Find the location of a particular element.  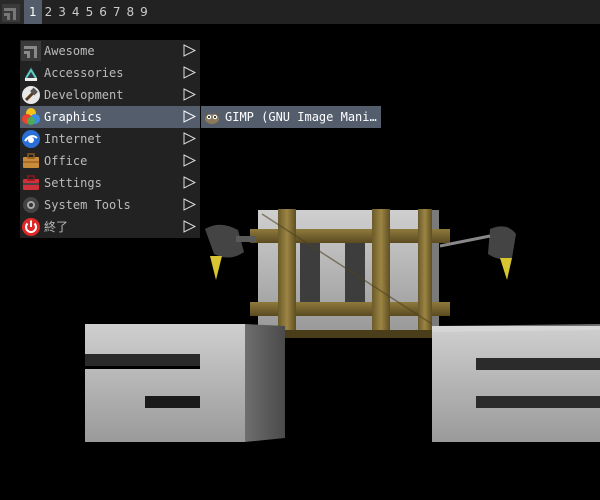

tag-4: 4 is located at coordinates (76, 12).